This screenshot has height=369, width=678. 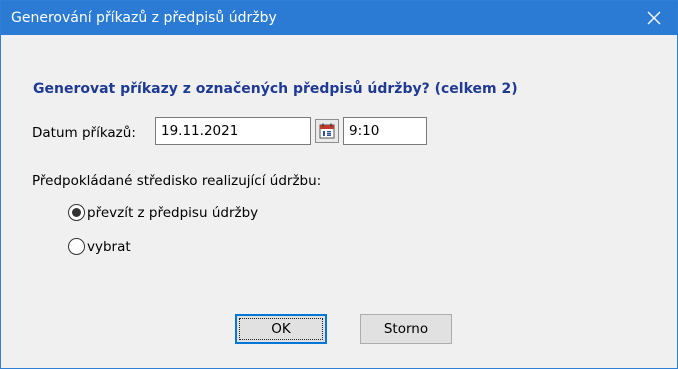 I want to click on window-title: Generování příkazů z předpisů údržby, so click(x=144, y=18).